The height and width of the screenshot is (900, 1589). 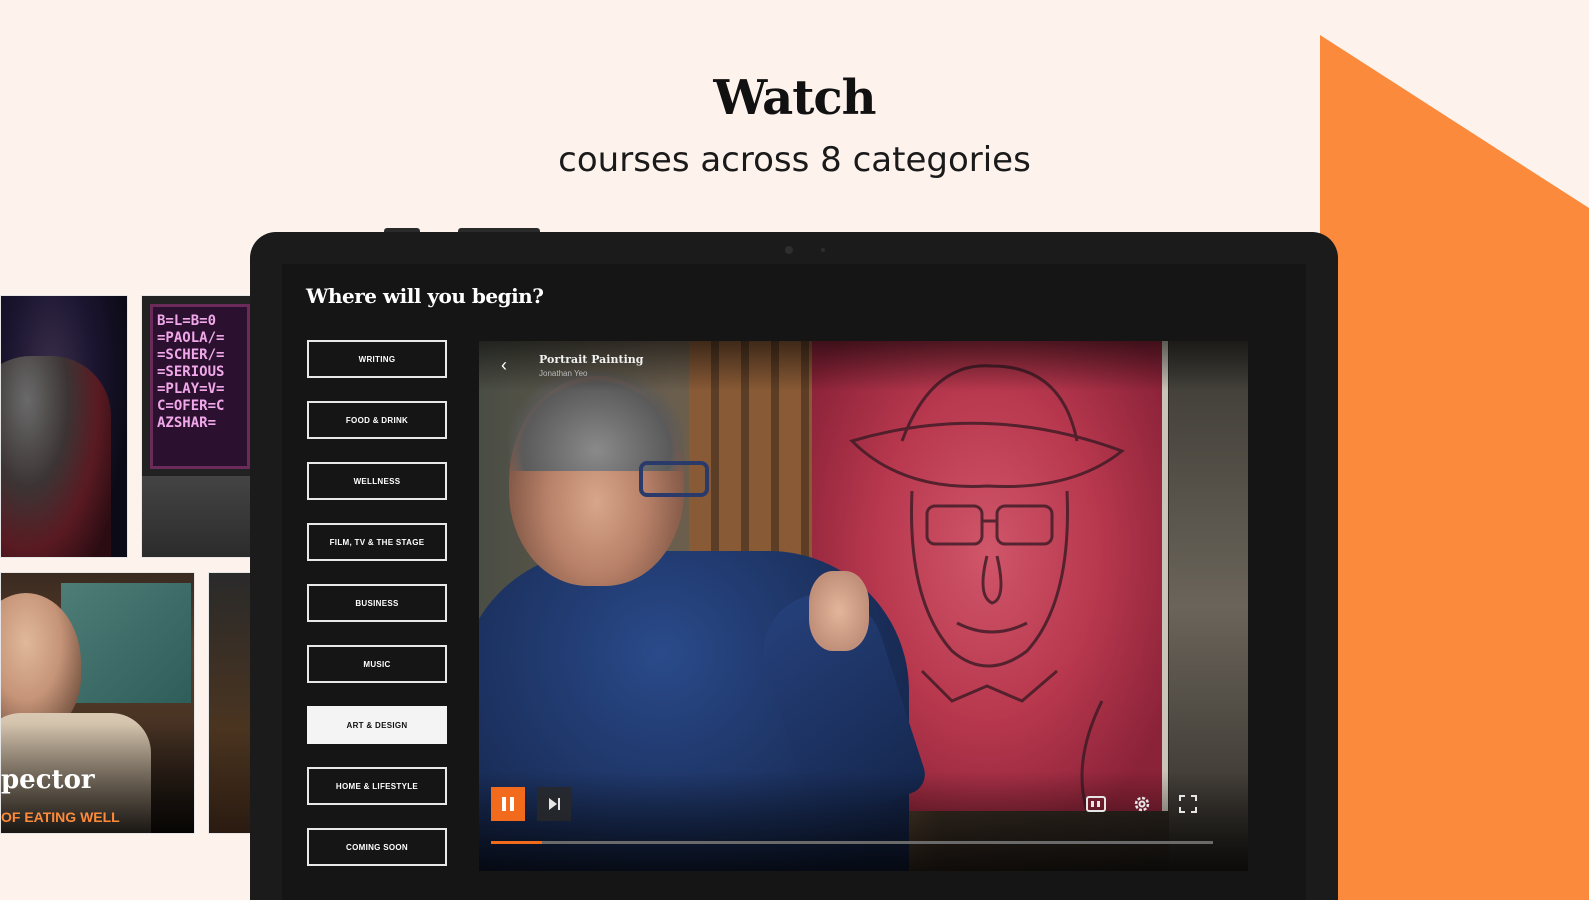 What do you see at coordinates (563, 373) in the screenshot?
I see `video-instructor: Jonathan Yeo` at bounding box center [563, 373].